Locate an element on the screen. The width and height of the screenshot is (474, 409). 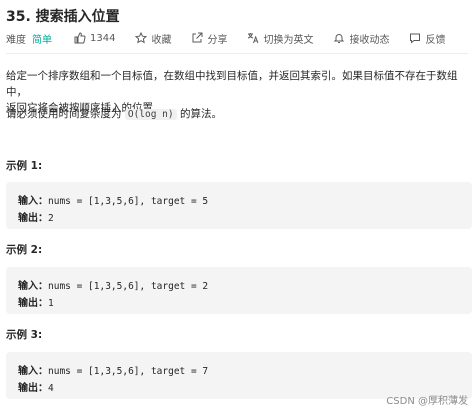
star-icon is located at coordinates (141, 38).